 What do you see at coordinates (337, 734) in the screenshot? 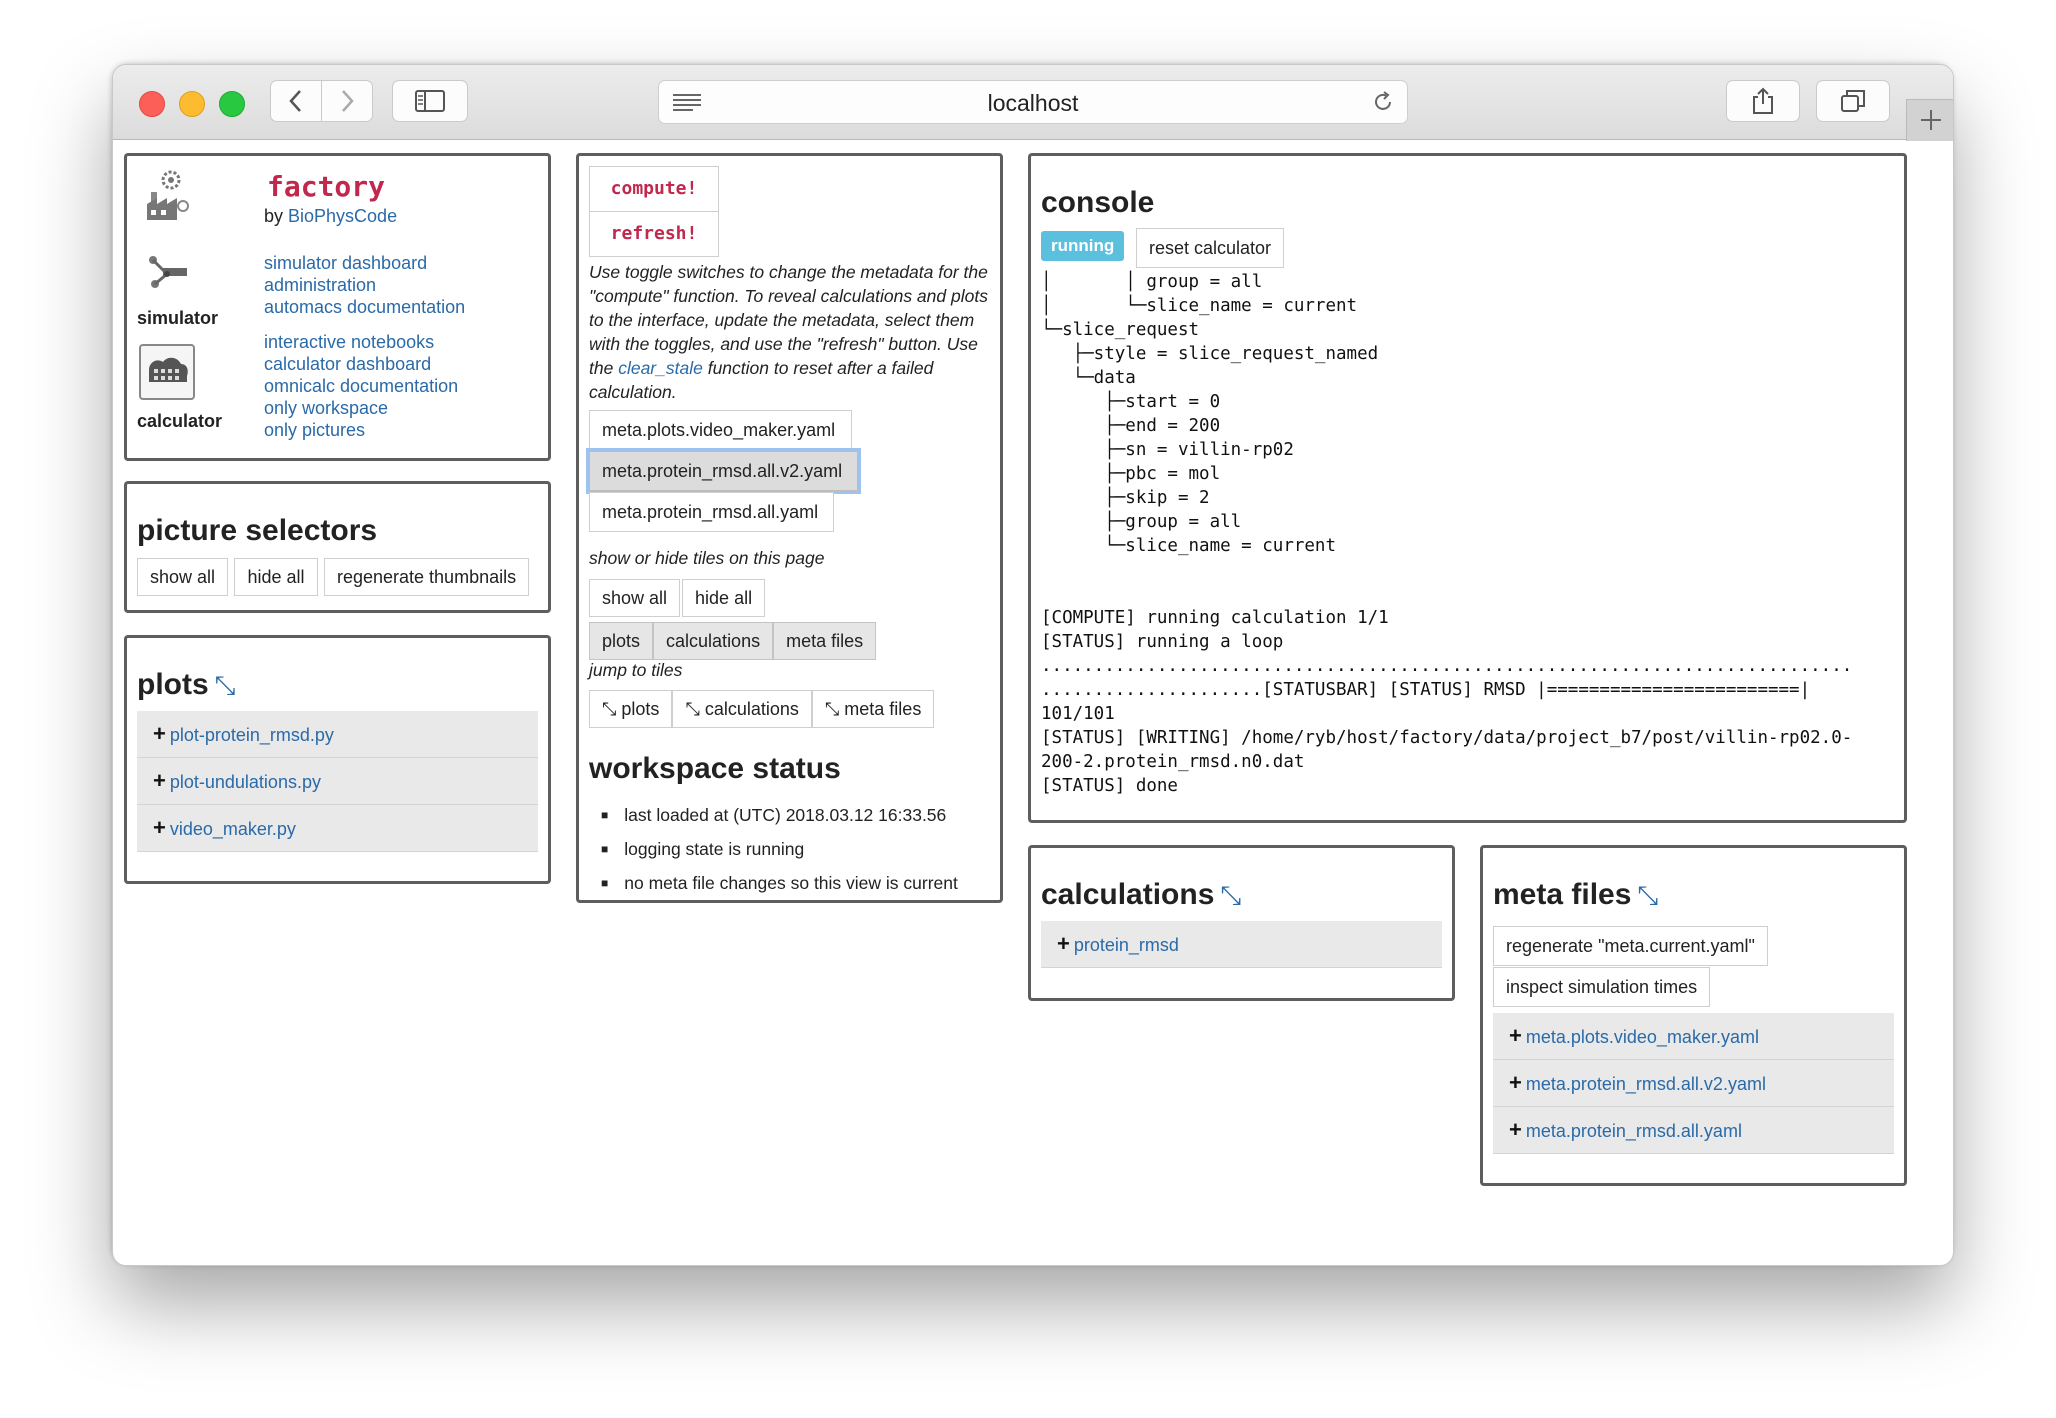
I see `list-item: + plot-protein_rmsd.py` at bounding box center [337, 734].